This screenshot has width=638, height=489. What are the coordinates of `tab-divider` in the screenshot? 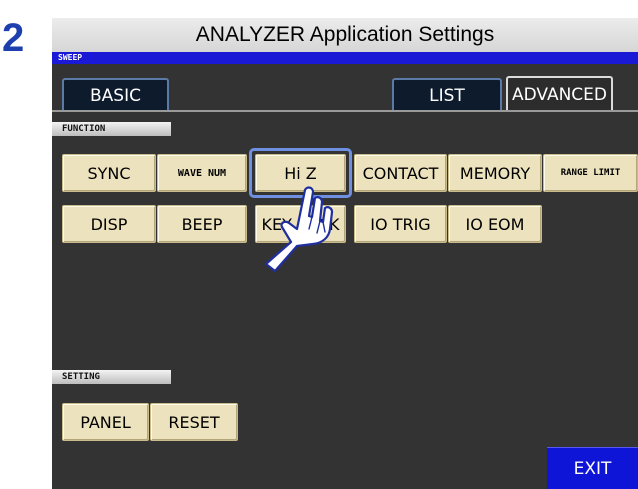 It's located at (345, 111).